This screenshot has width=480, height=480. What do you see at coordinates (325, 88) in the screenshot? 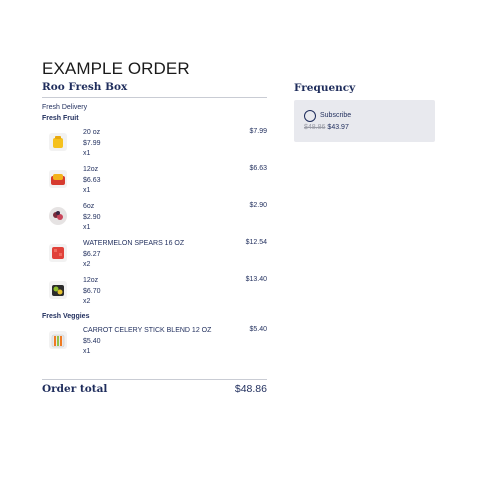
I see `frequency-title: Frequency` at bounding box center [325, 88].